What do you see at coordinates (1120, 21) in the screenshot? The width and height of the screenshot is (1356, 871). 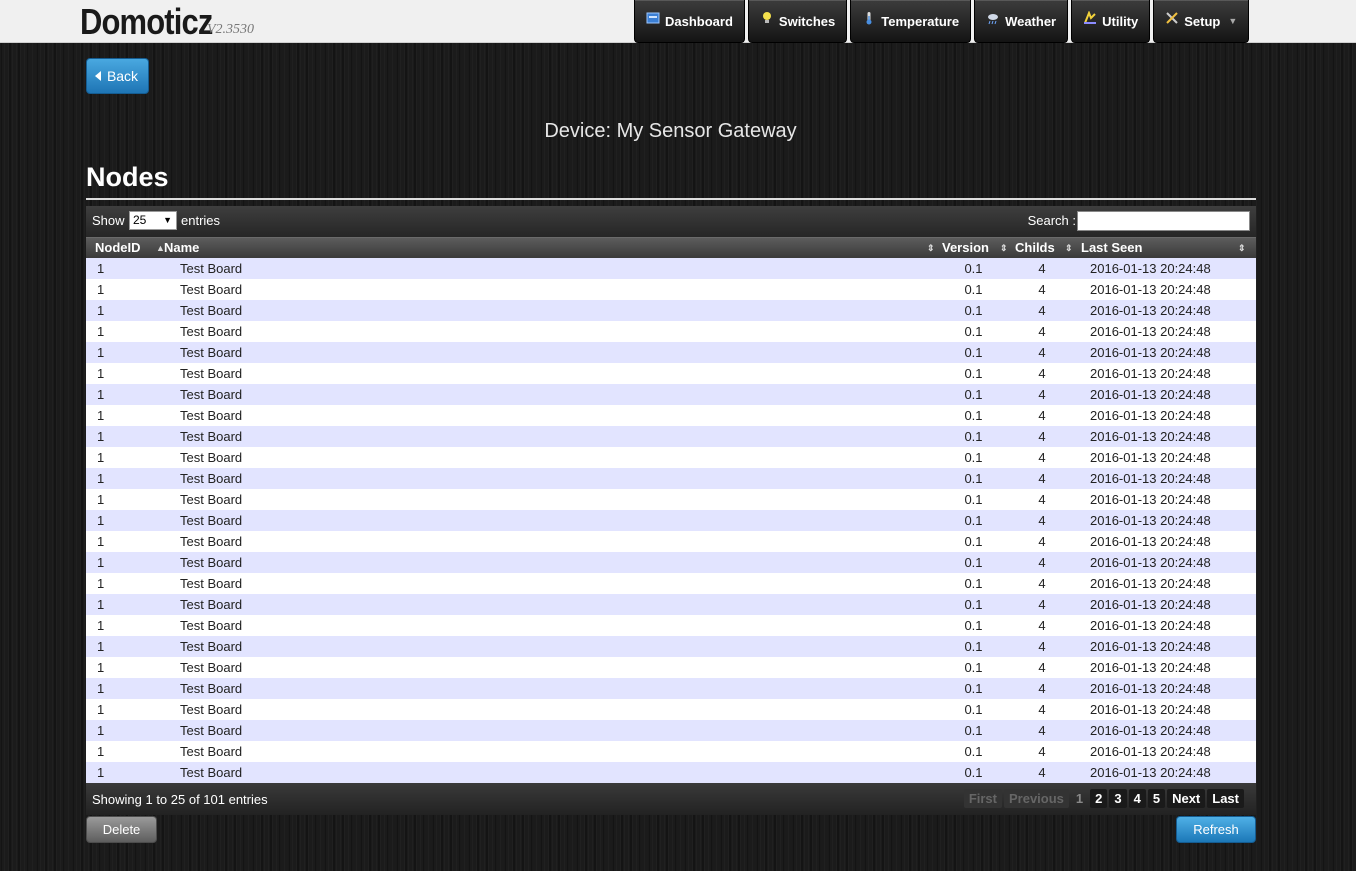 I see `nav-utility-label: Utility` at bounding box center [1120, 21].